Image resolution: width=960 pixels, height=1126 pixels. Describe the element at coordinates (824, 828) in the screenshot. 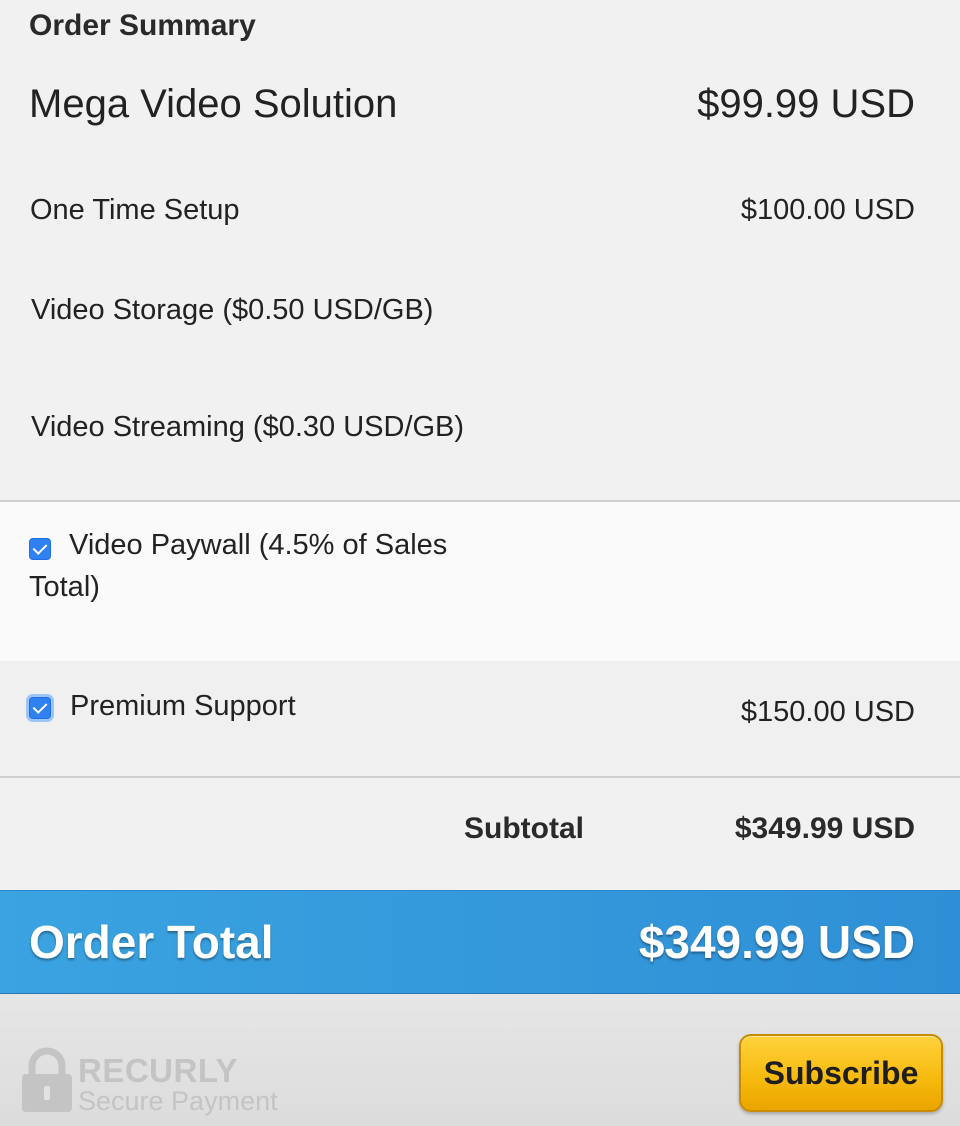

I see `subtotal-value: $349.99 USD` at that location.